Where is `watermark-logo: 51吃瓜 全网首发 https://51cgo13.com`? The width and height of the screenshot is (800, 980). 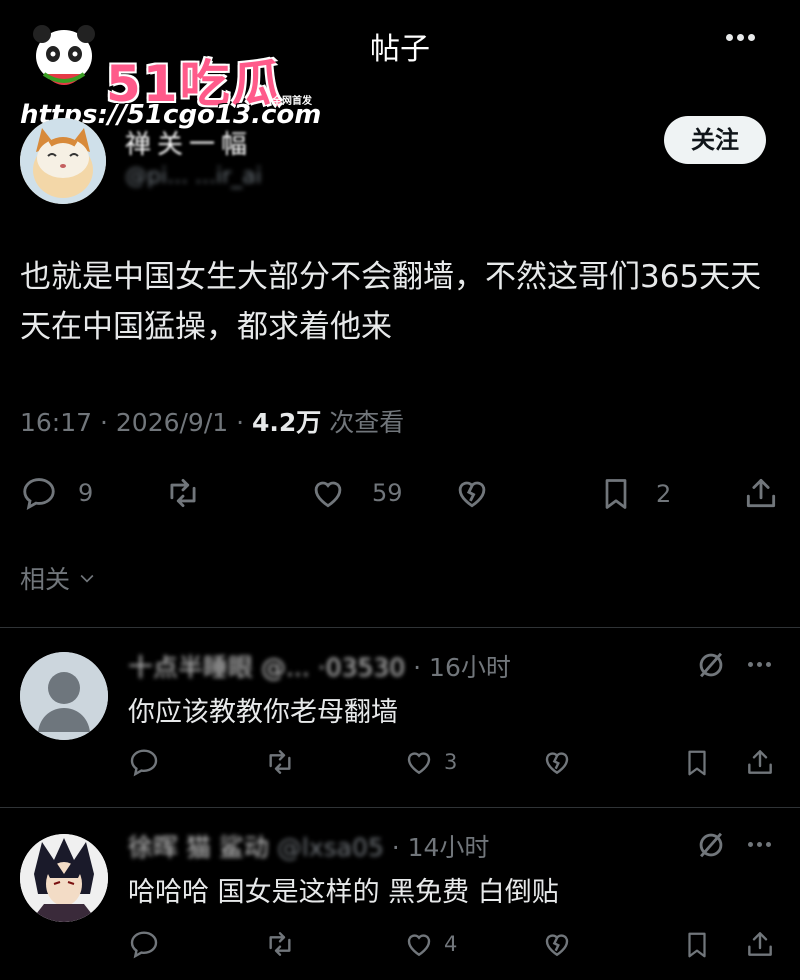
watermark-logo: 51吃瓜 全网首发 https://51cgo13.com is located at coordinates (170, 72).